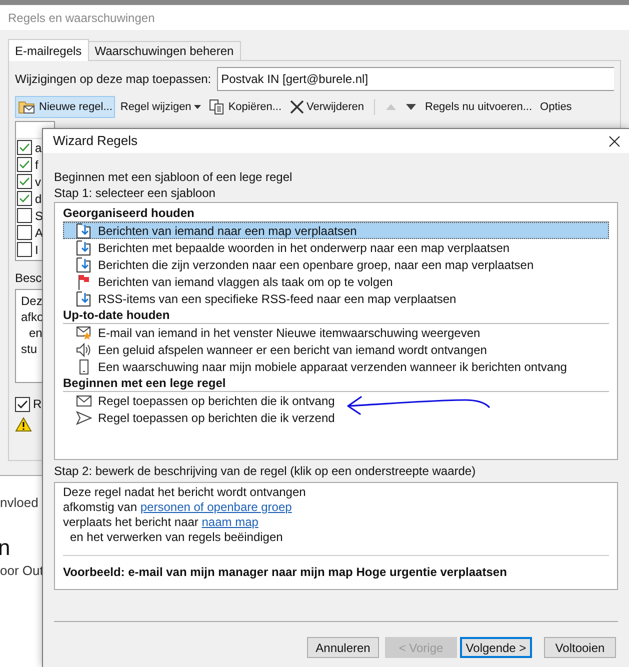 This screenshot has width=629, height=667. I want to click on rule-name: v, so click(38, 182).